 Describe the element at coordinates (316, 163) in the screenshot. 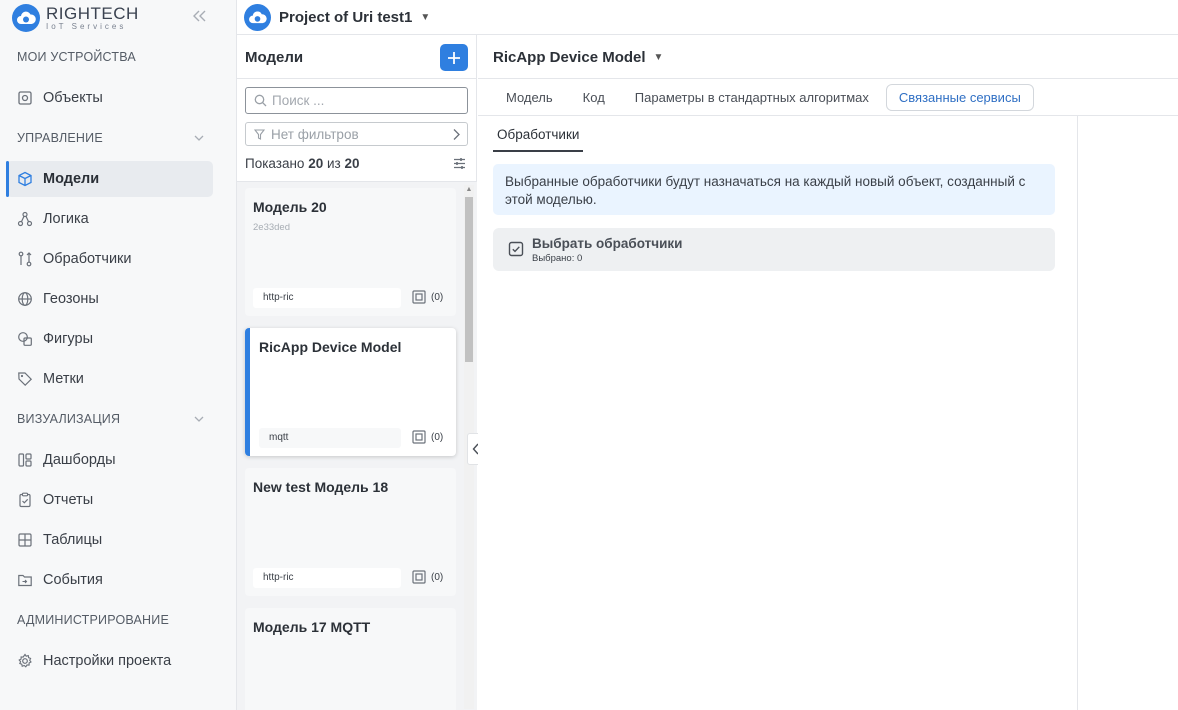

I see `shown-number: 20` at that location.